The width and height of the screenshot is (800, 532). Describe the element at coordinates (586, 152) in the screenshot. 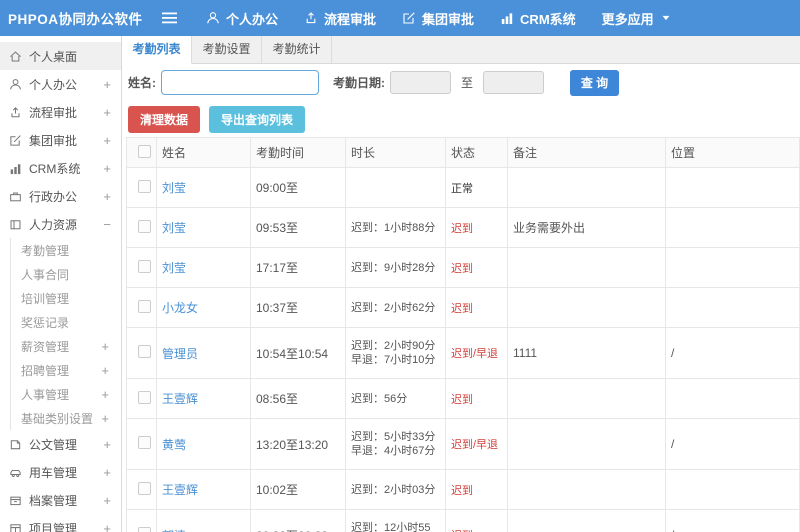

I see `column-header-note: 备注` at that location.